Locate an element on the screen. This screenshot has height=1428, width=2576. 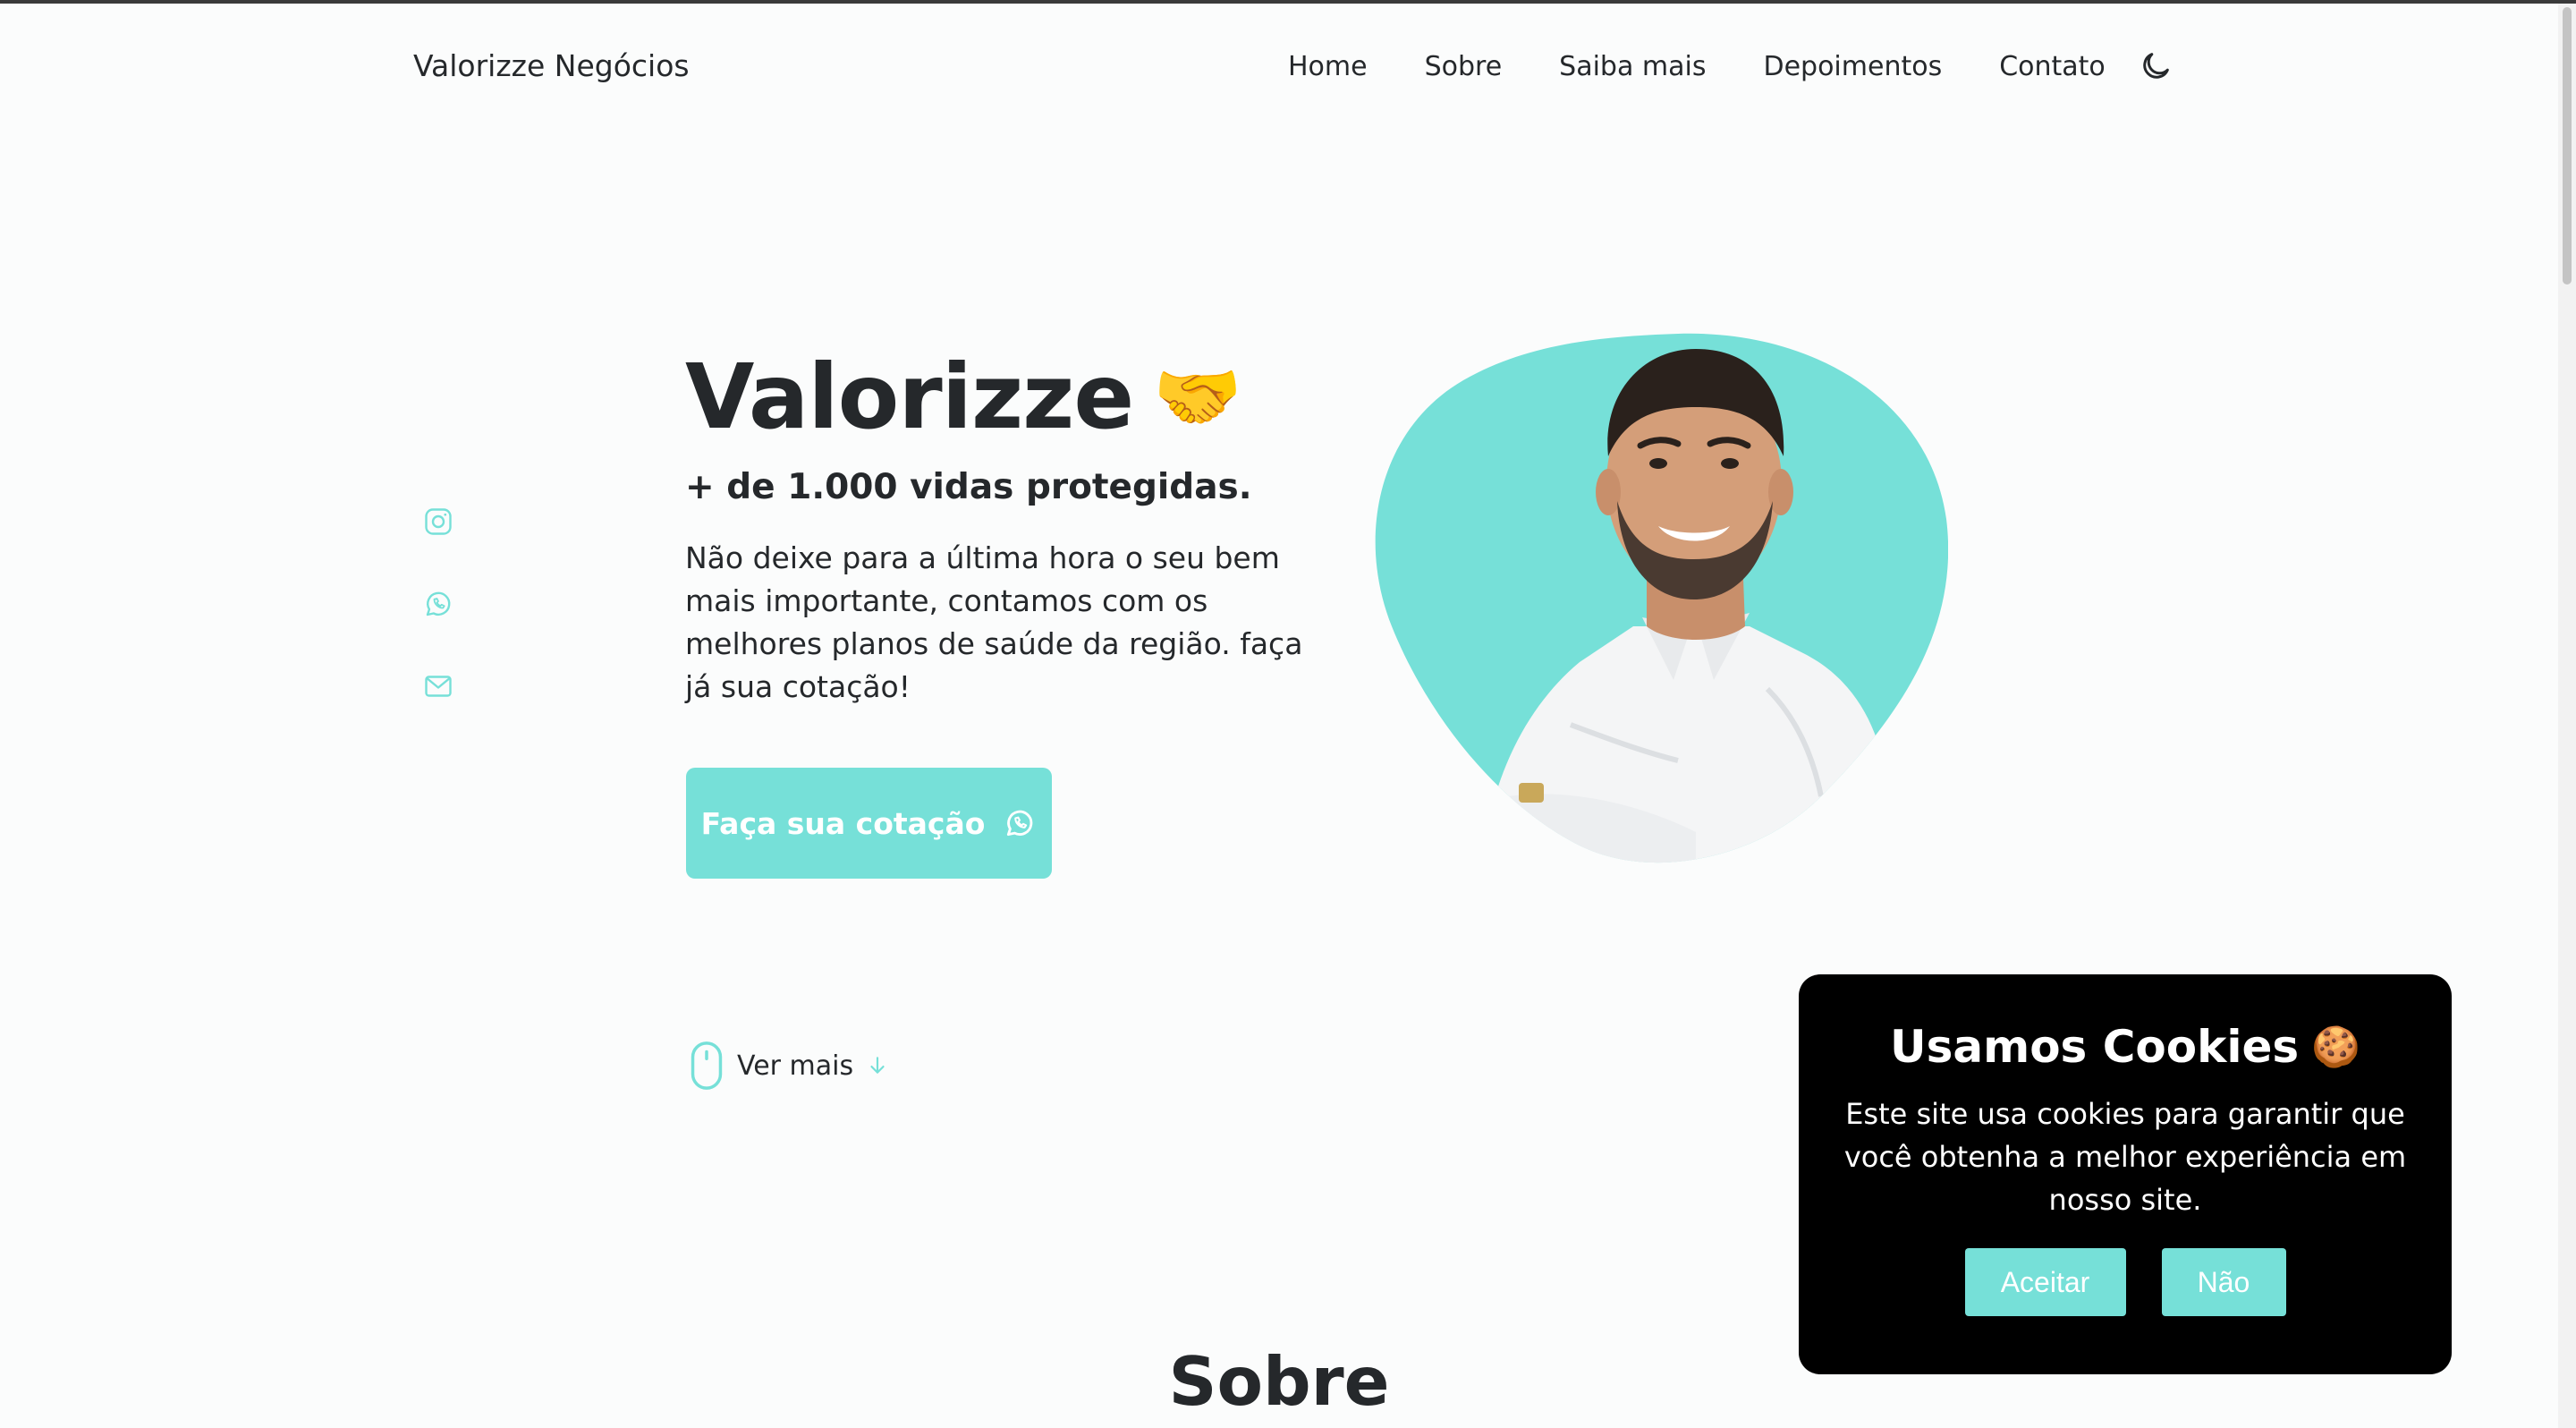
nav-contato: Contato is located at coordinates (2052, 66).